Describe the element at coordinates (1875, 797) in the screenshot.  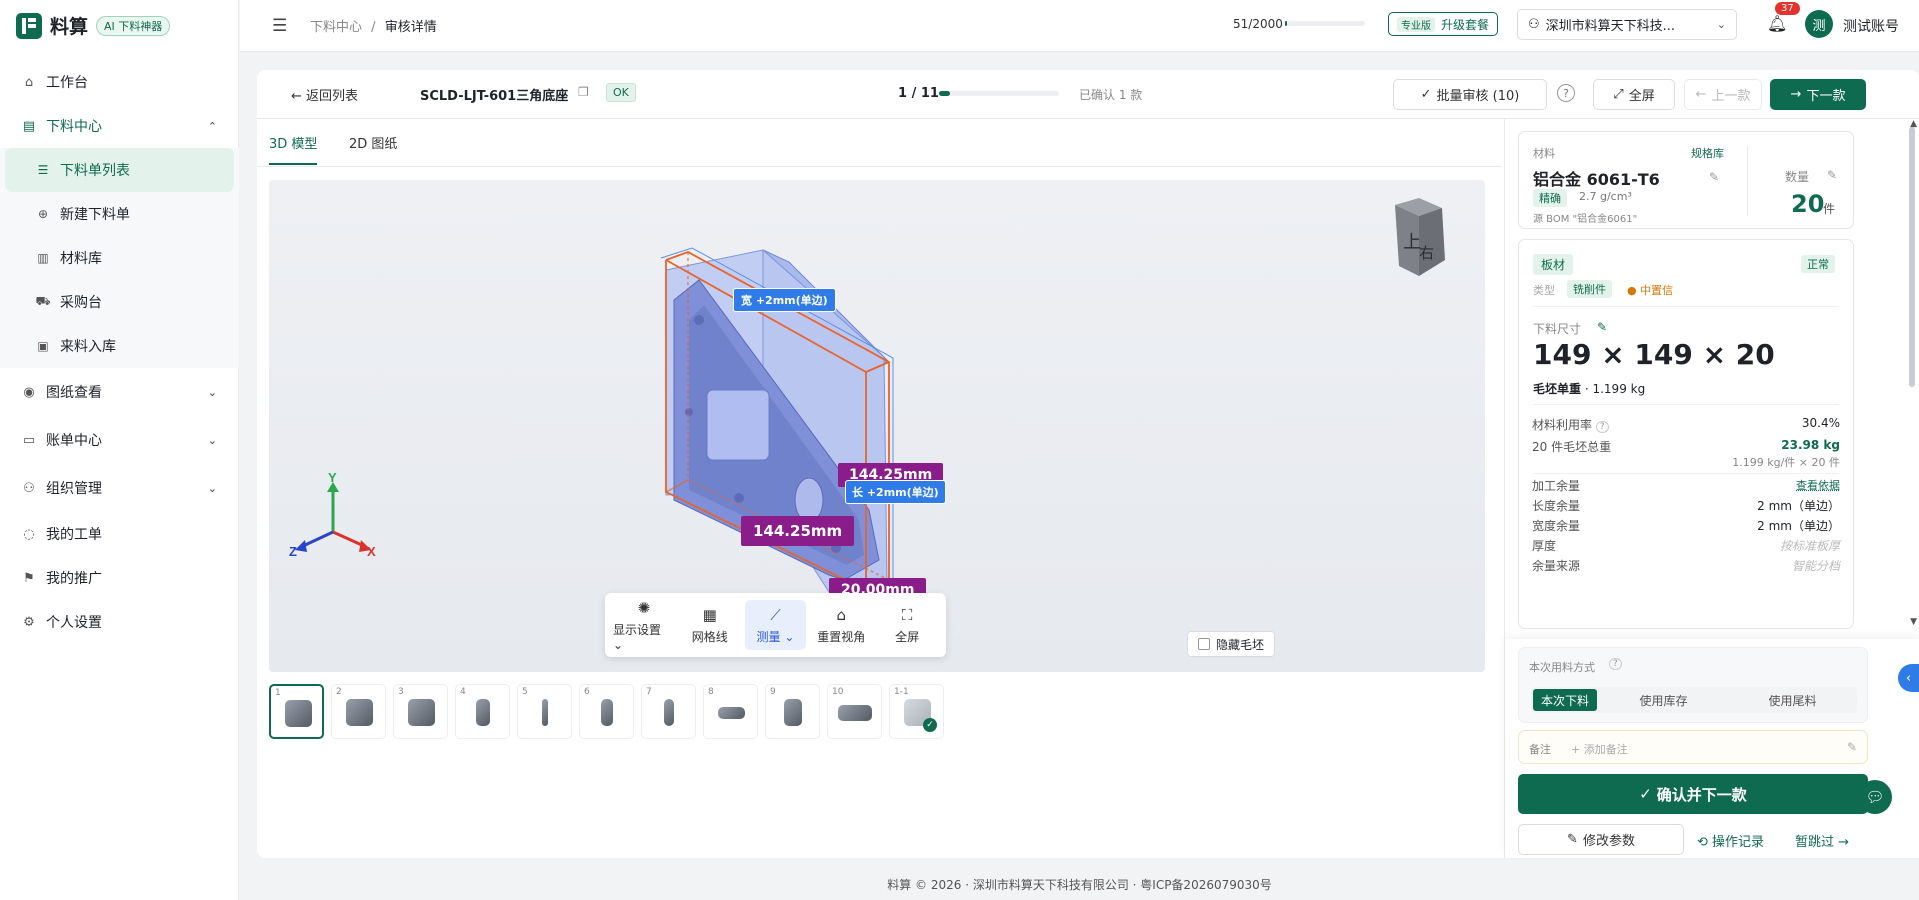
I see `chat-fab: 💬︎` at that location.